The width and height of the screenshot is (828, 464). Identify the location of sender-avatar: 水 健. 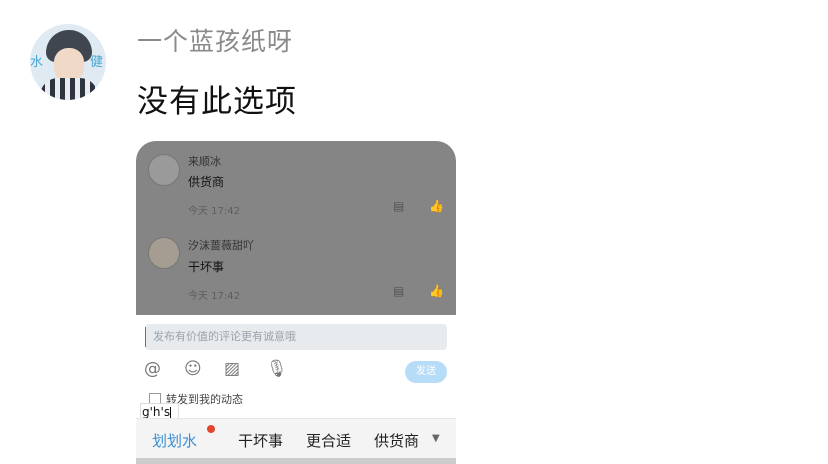
(68, 62).